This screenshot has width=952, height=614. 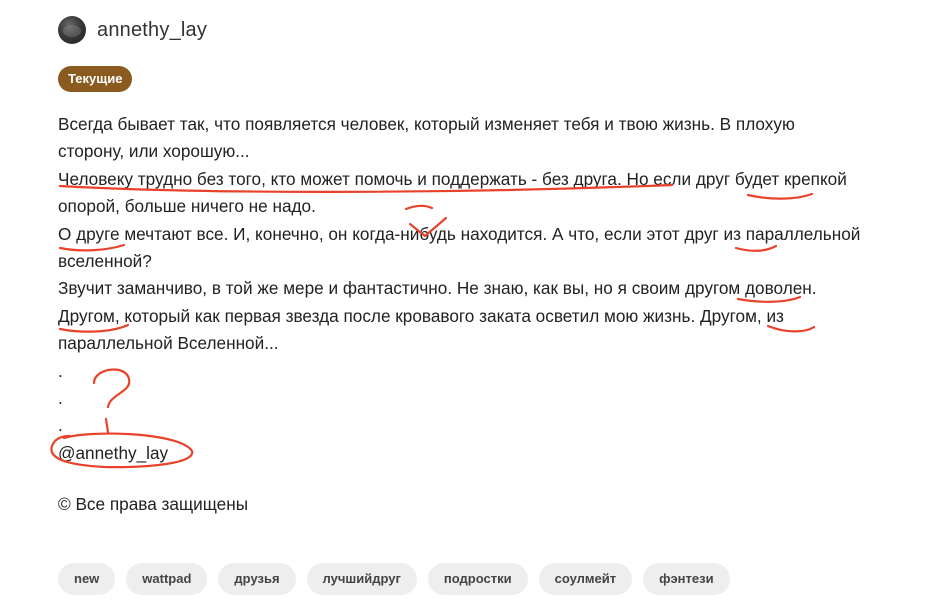 What do you see at coordinates (167, 579) in the screenshot?
I see `tag-chip: wattpad` at bounding box center [167, 579].